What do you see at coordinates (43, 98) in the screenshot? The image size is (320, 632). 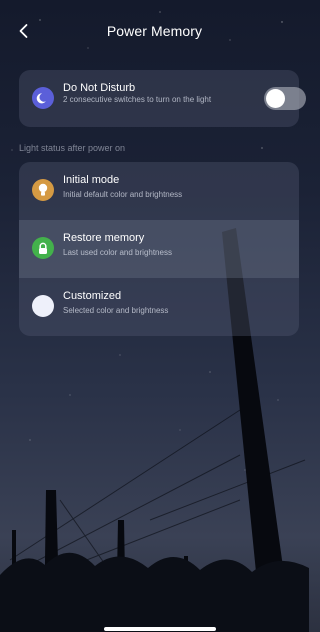 I see `moon-icon` at bounding box center [43, 98].